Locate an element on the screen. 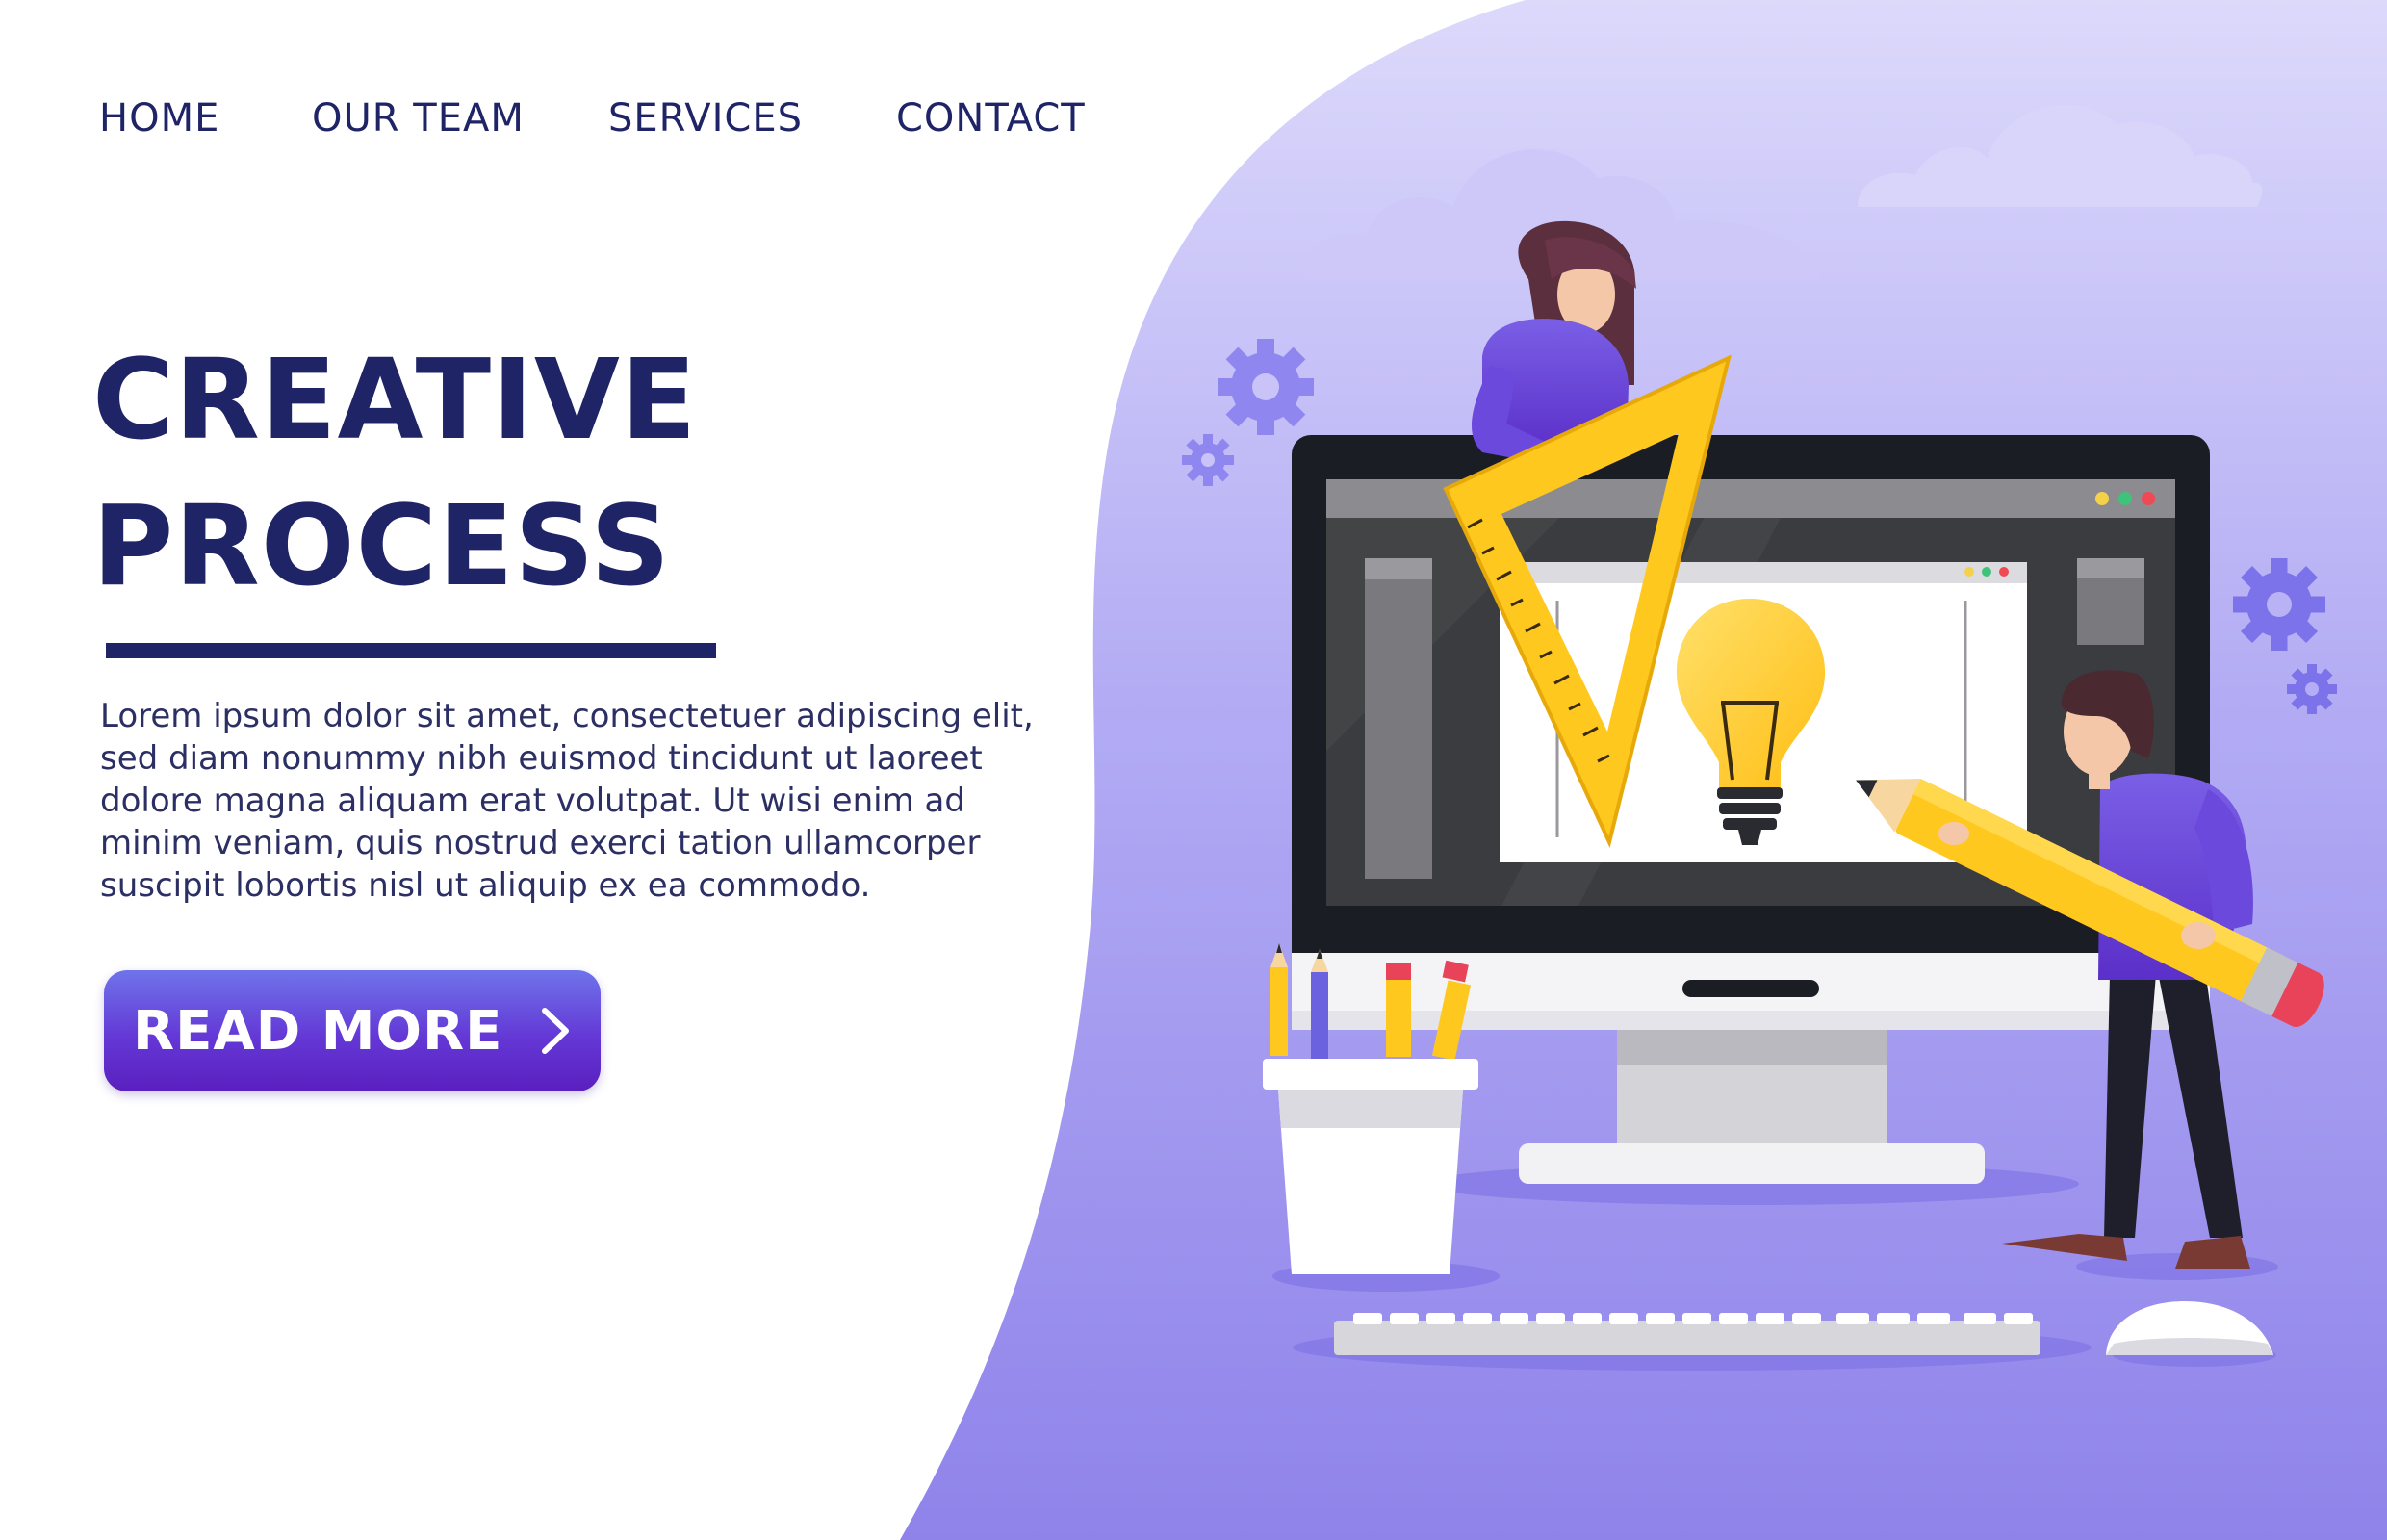 Image resolution: width=2387 pixels, height=1540 pixels. nav-contact-link: CONTACT is located at coordinates (991, 118).